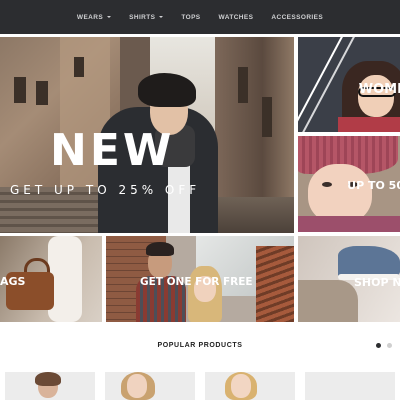 This screenshot has height=400, width=400. I want to click on nav-item-watches: WATCHES, so click(236, 17).